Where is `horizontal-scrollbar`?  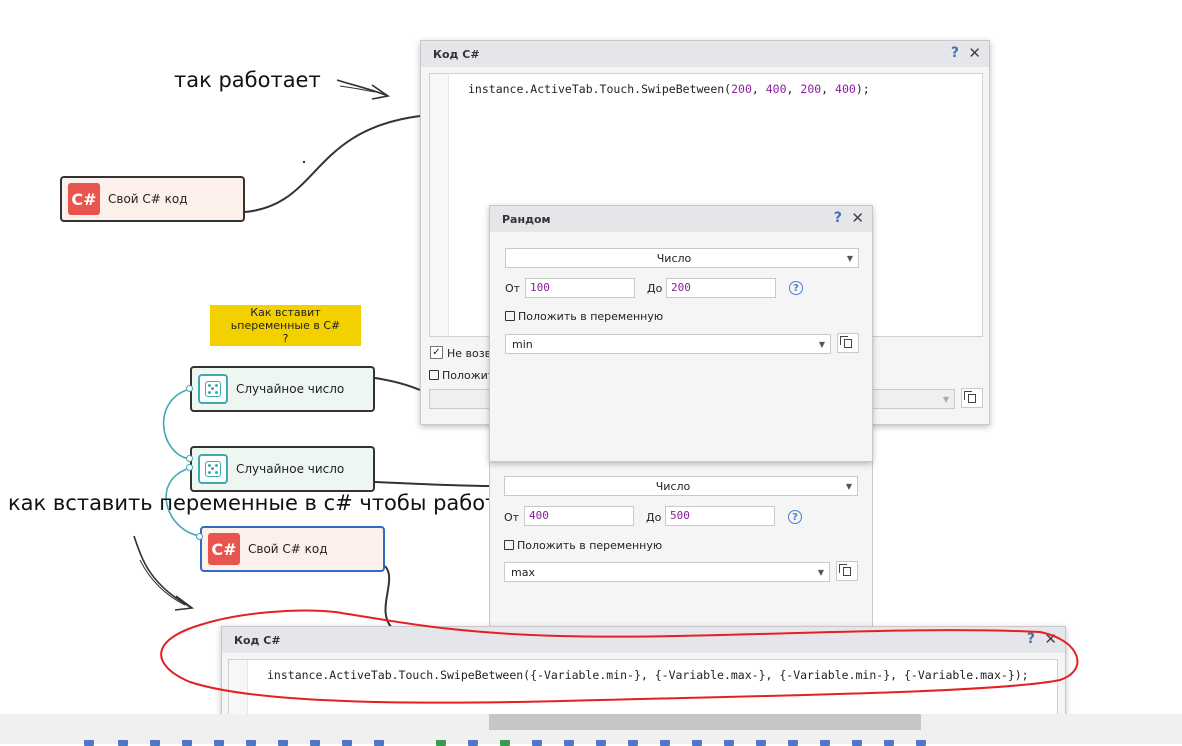 horizontal-scrollbar is located at coordinates (705, 722).